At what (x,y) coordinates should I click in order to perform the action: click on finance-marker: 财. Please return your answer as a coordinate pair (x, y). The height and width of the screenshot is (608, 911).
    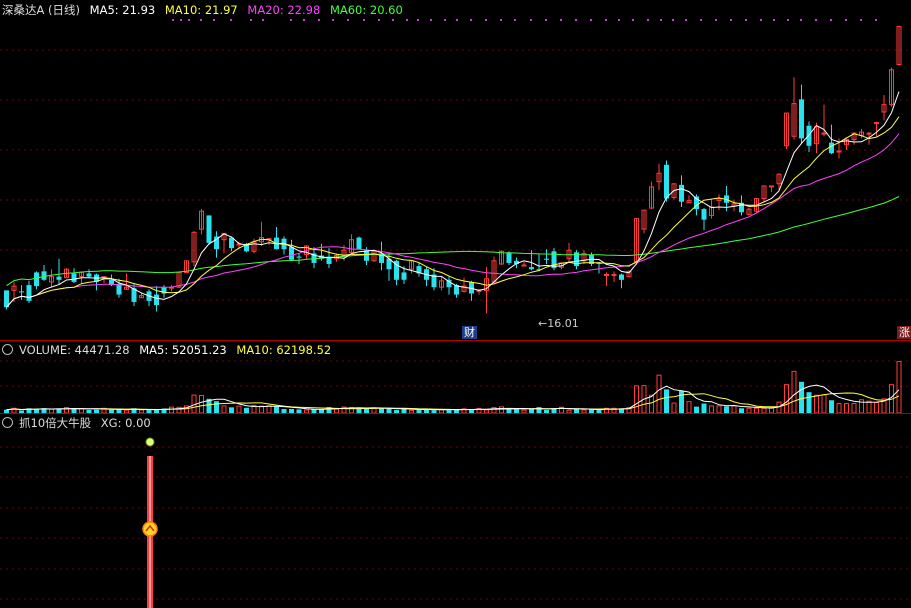
    Looking at the image, I should click on (469, 332).